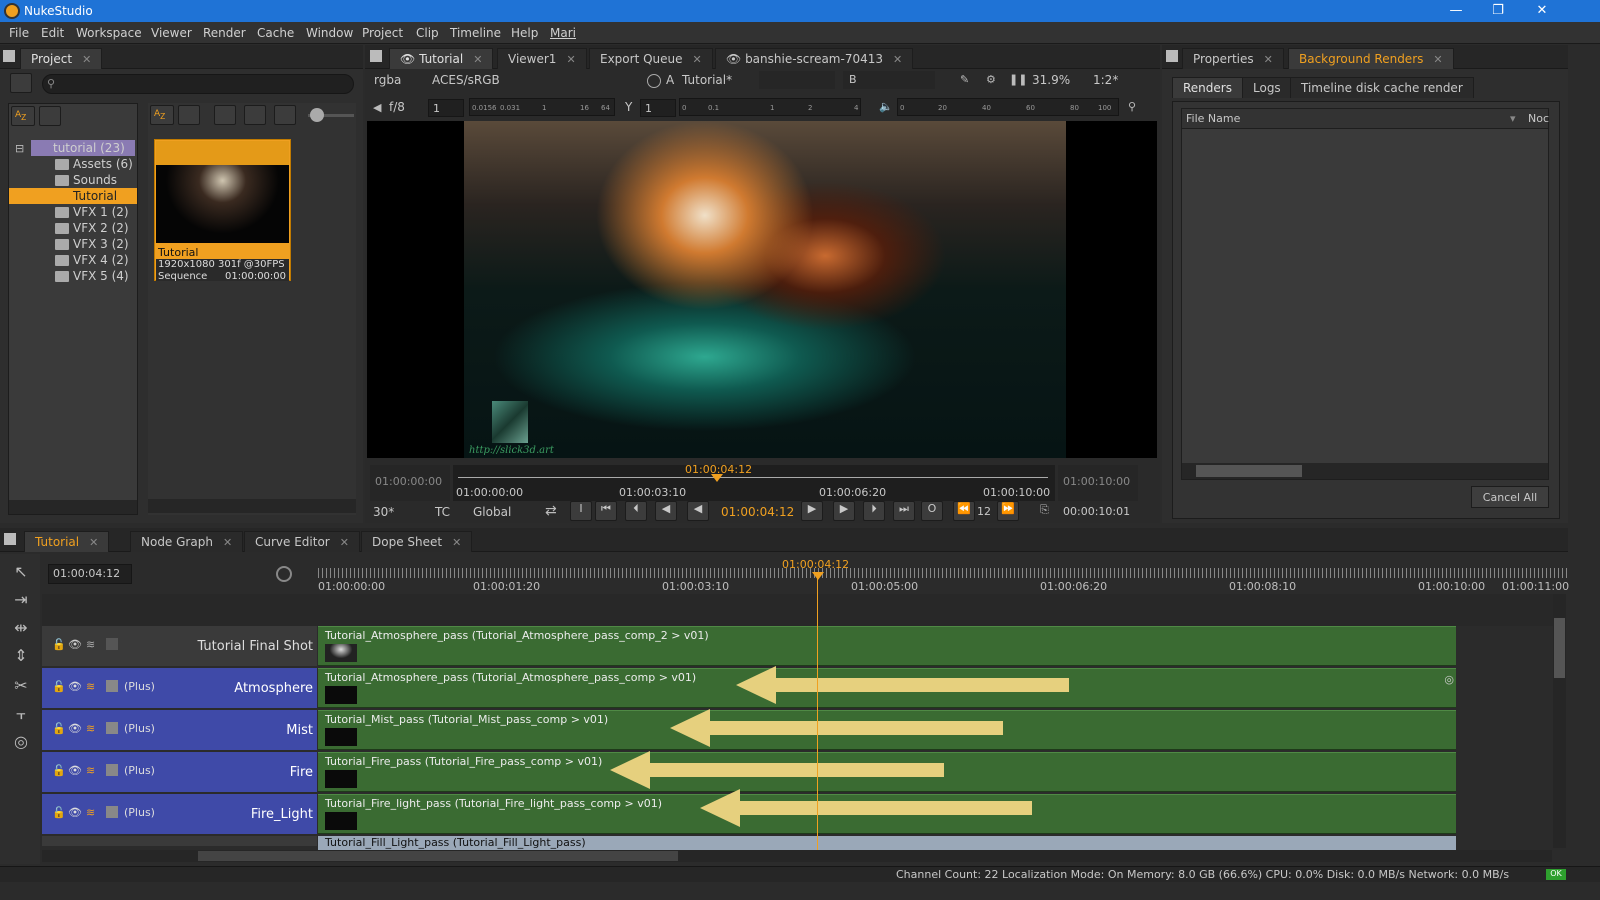 This screenshot has height=900, width=1600. I want to click on timeline-playhead-marker, so click(818, 576).